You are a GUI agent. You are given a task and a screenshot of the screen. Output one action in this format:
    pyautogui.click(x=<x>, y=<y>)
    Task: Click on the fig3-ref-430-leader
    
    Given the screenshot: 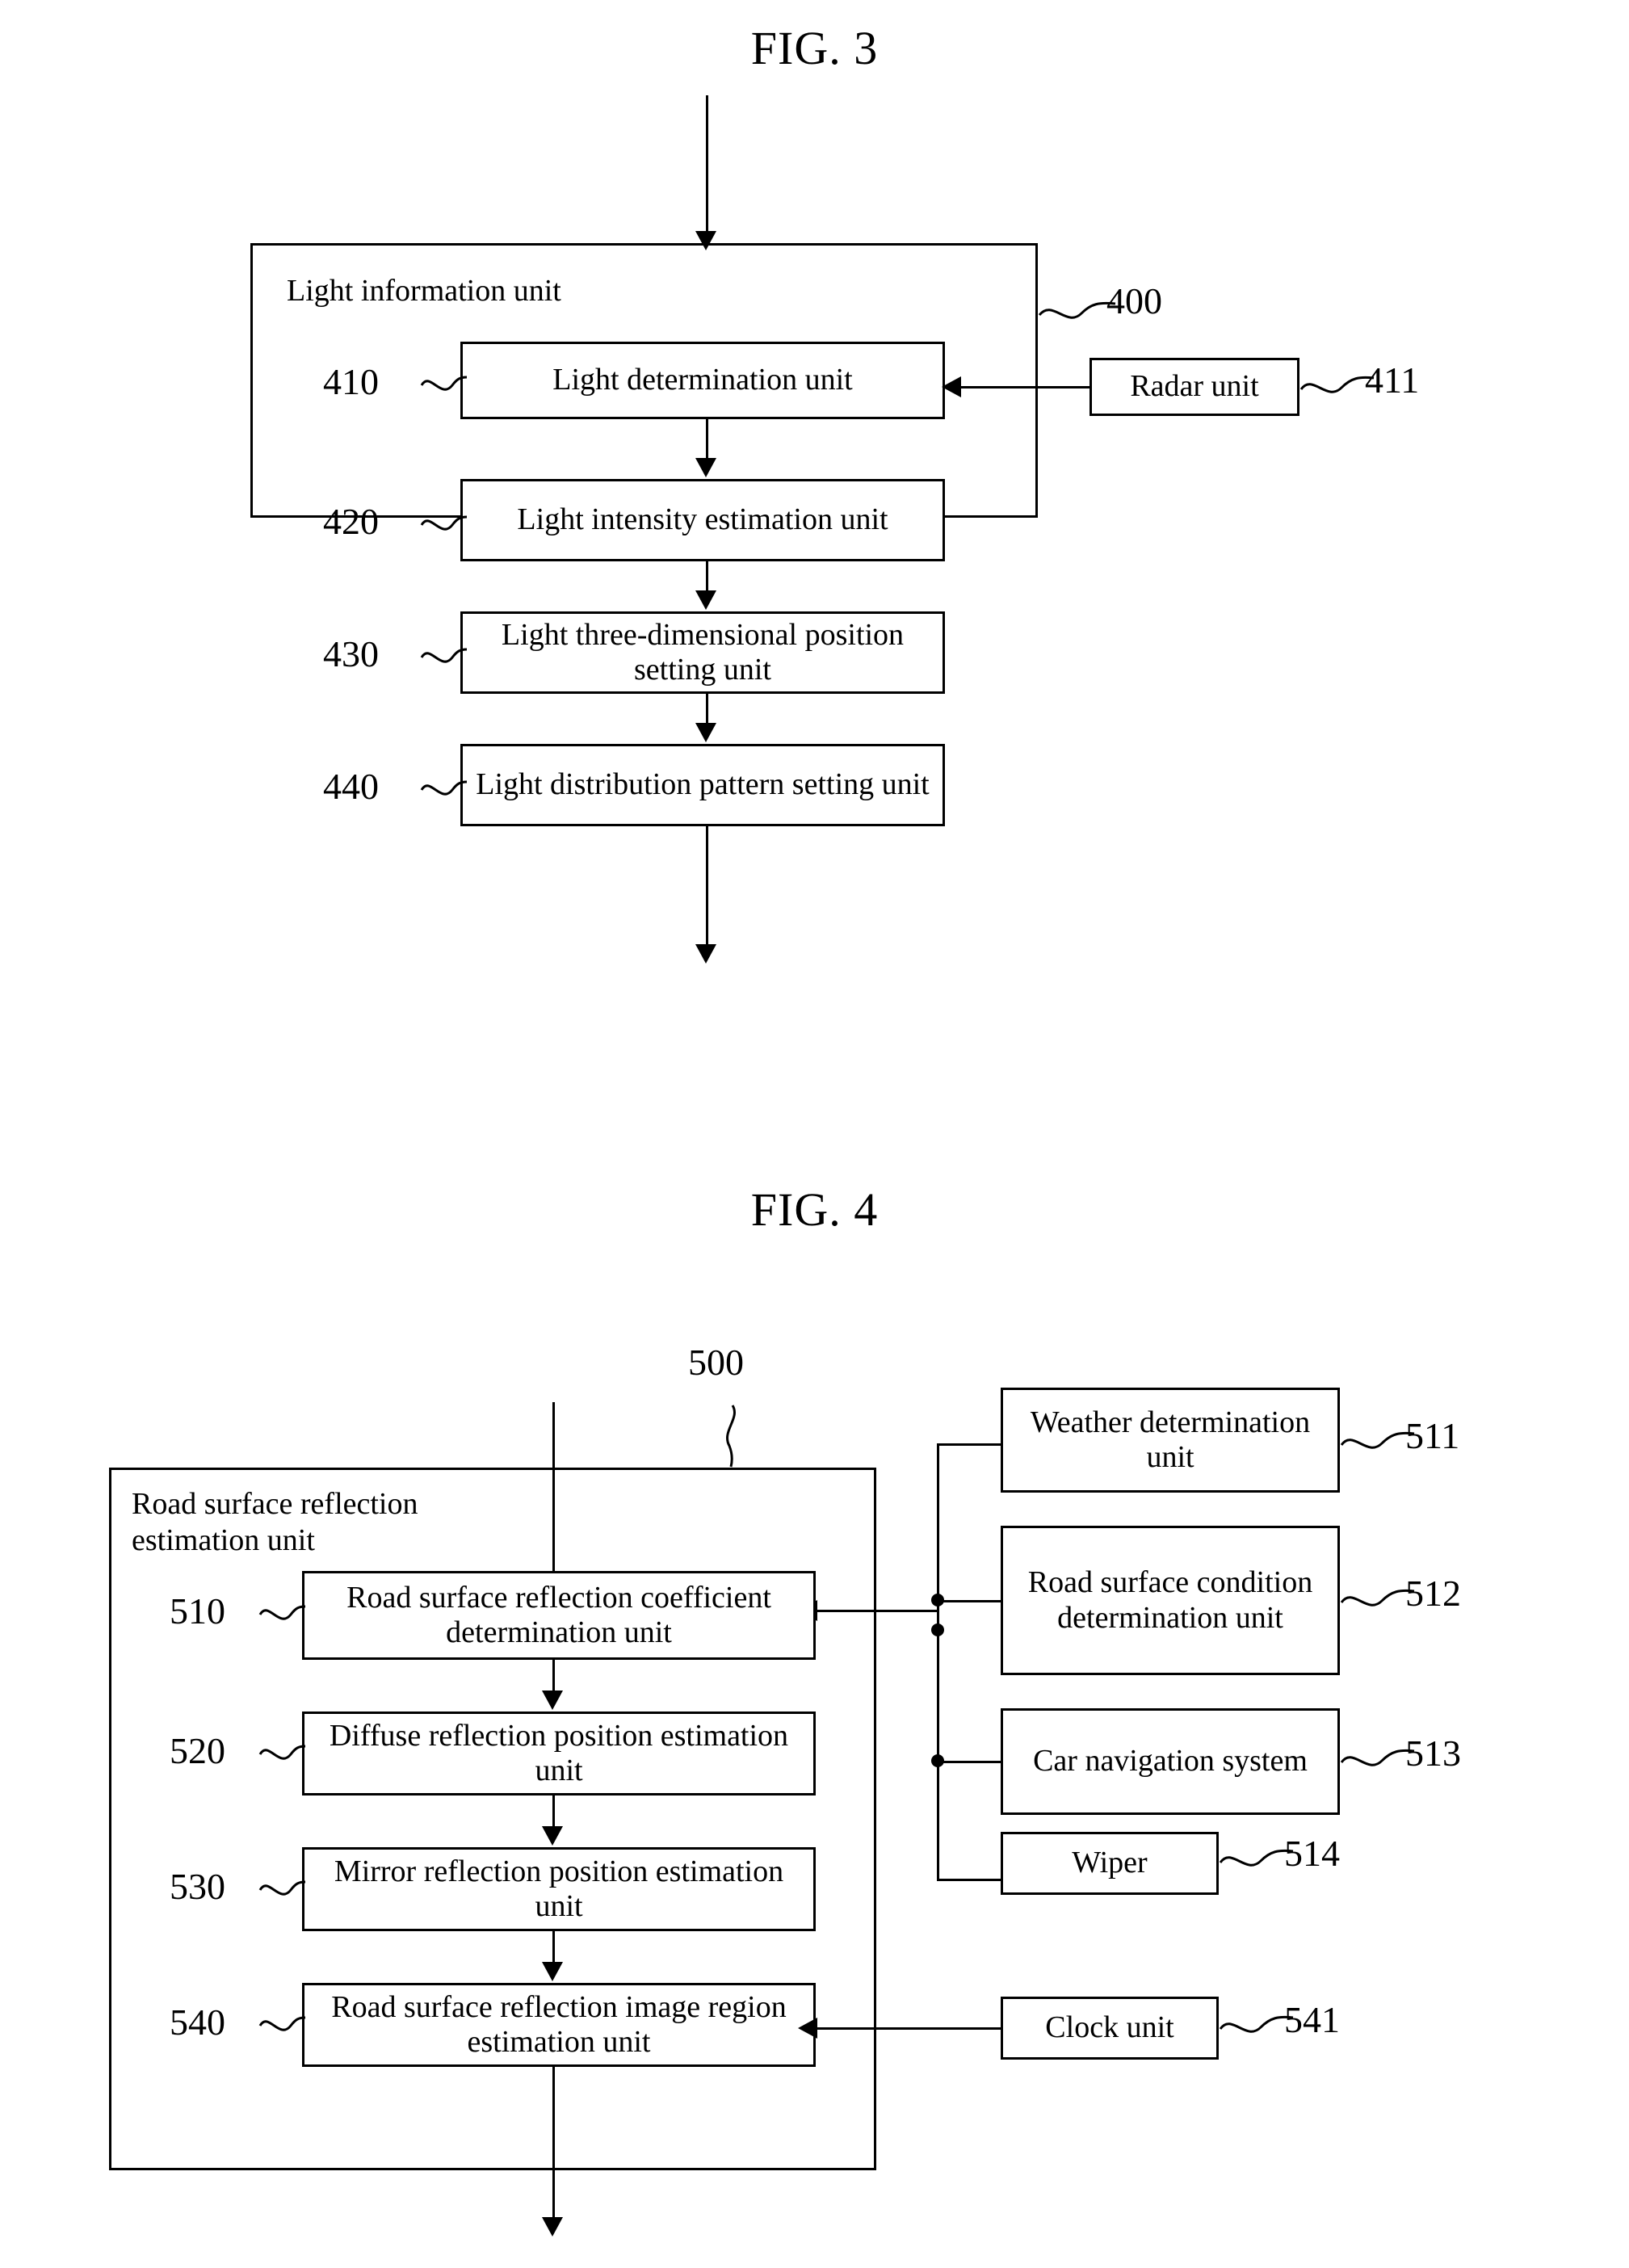 What is the action you would take?
    pyautogui.click(x=444, y=656)
    